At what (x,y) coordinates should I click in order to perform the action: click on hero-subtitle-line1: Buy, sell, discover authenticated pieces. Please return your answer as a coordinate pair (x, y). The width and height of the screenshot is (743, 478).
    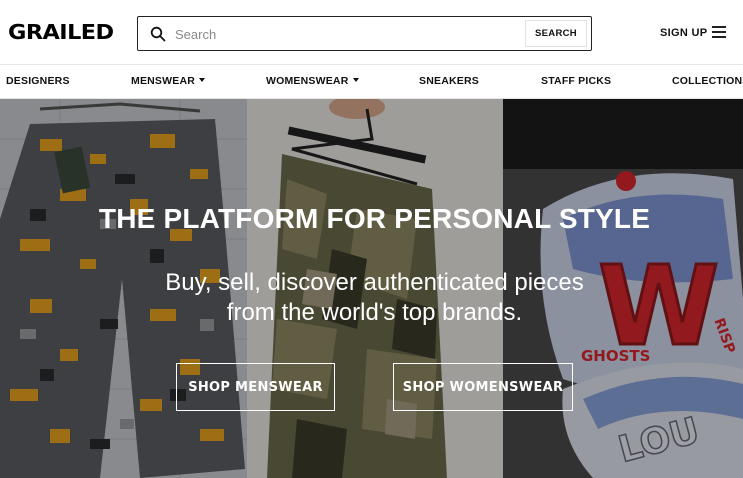
    Looking at the image, I should click on (374, 282).